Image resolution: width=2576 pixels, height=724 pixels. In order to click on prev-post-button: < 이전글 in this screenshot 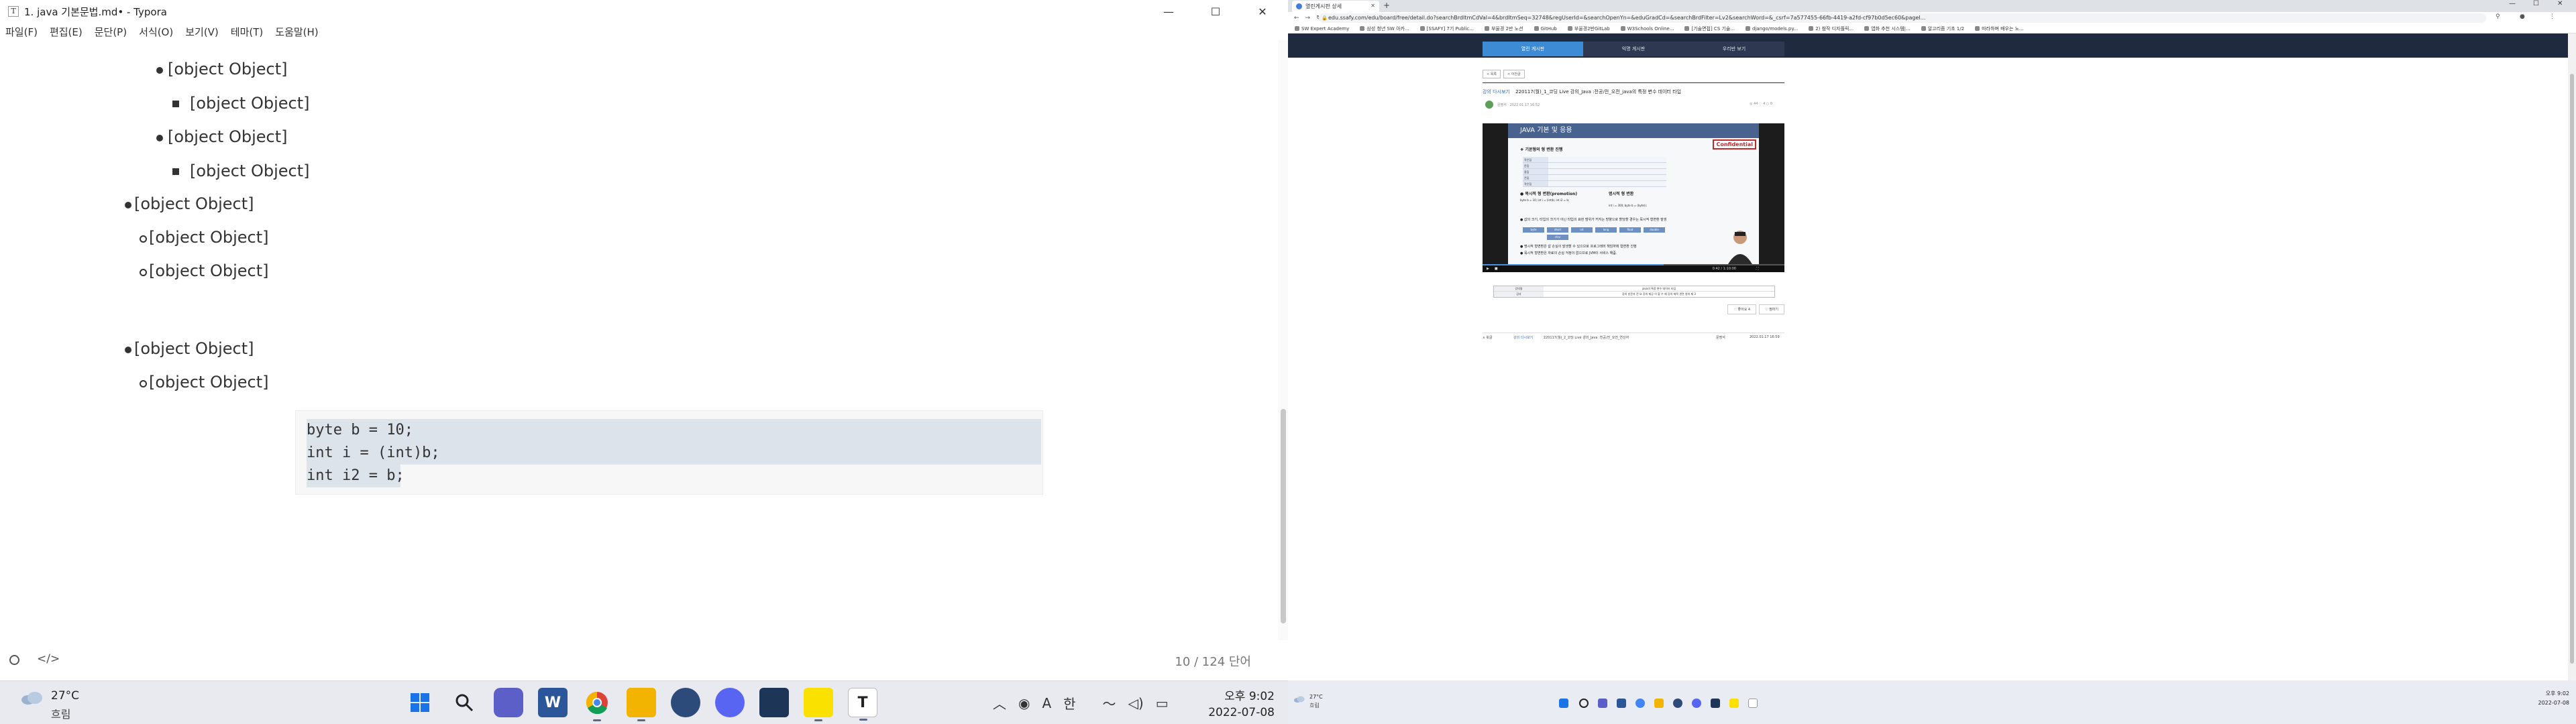, I will do `click(1514, 74)`.